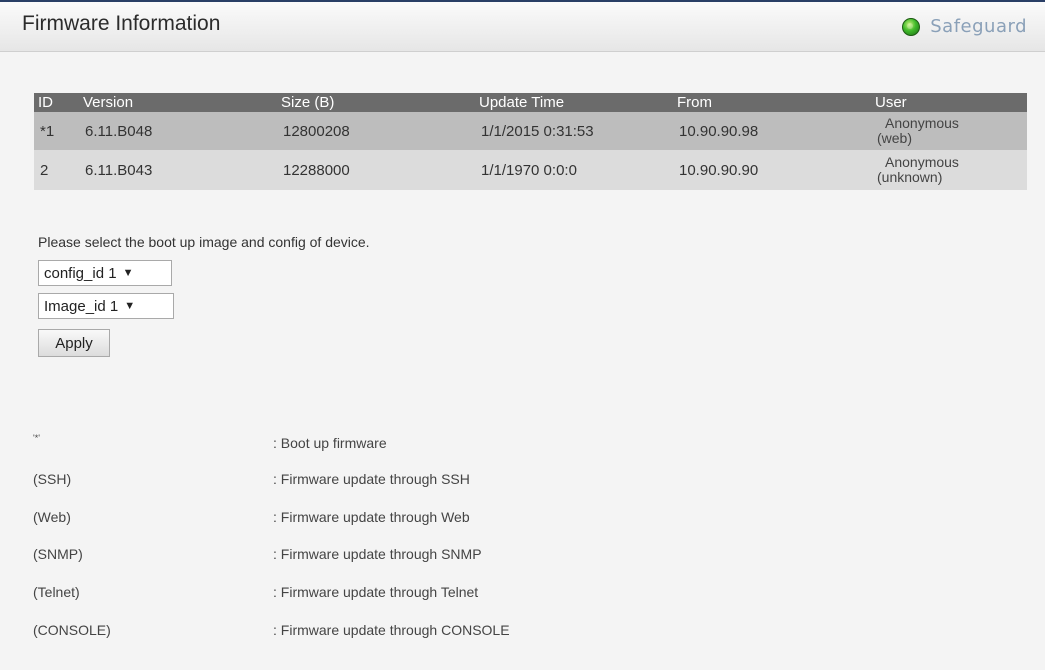 Image resolution: width=1045 pixels, height=670 pixels. I want to click on safeguard-status-icon, so click(911, 26).